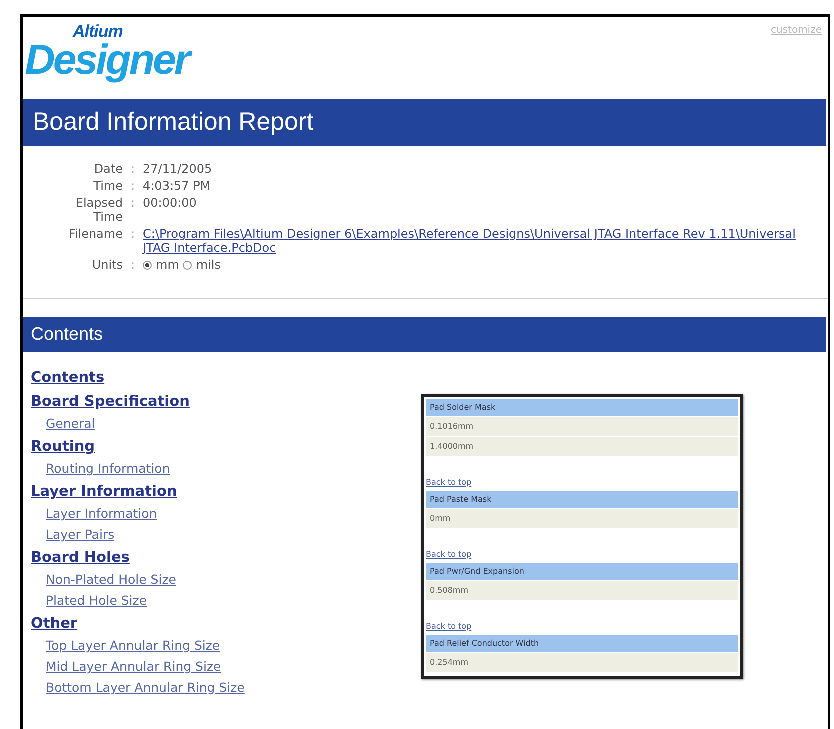  Describe the element at coordinates (582, 662) in the screenshot. I see `value-row: 0.254mm` at that location.